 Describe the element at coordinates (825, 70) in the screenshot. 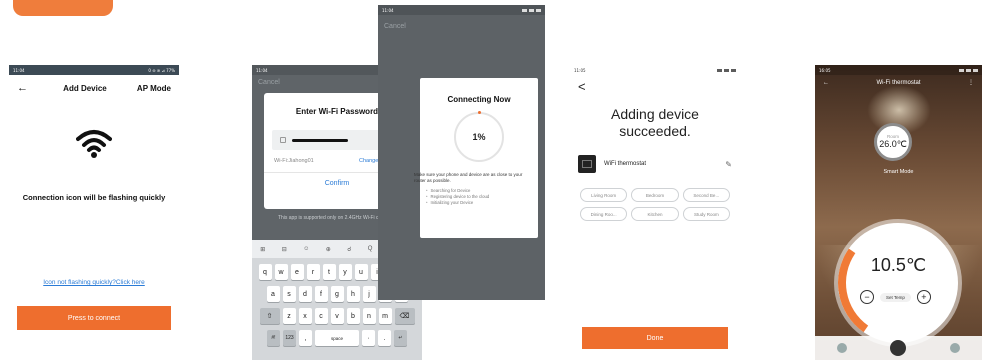

I see `status-time: 16:05` at that location.